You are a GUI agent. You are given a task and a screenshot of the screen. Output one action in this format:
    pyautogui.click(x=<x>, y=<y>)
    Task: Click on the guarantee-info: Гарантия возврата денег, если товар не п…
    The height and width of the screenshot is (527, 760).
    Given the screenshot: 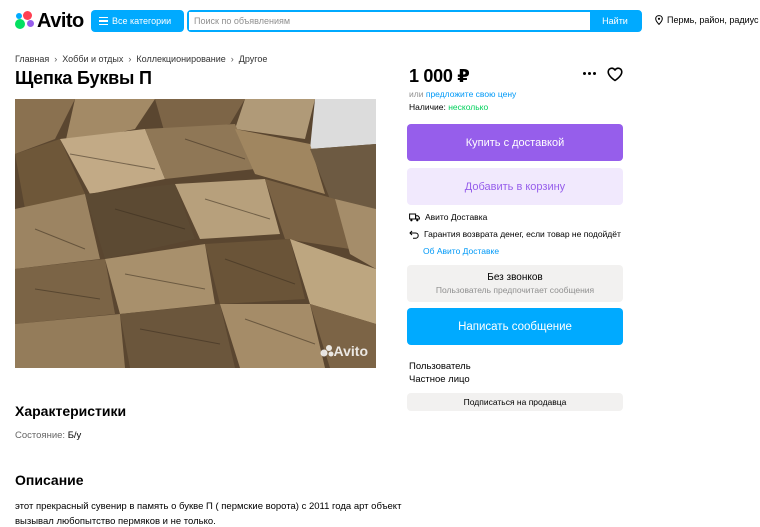 What is the action you would take?
    pyautogui.click(x=515, y=234)
    